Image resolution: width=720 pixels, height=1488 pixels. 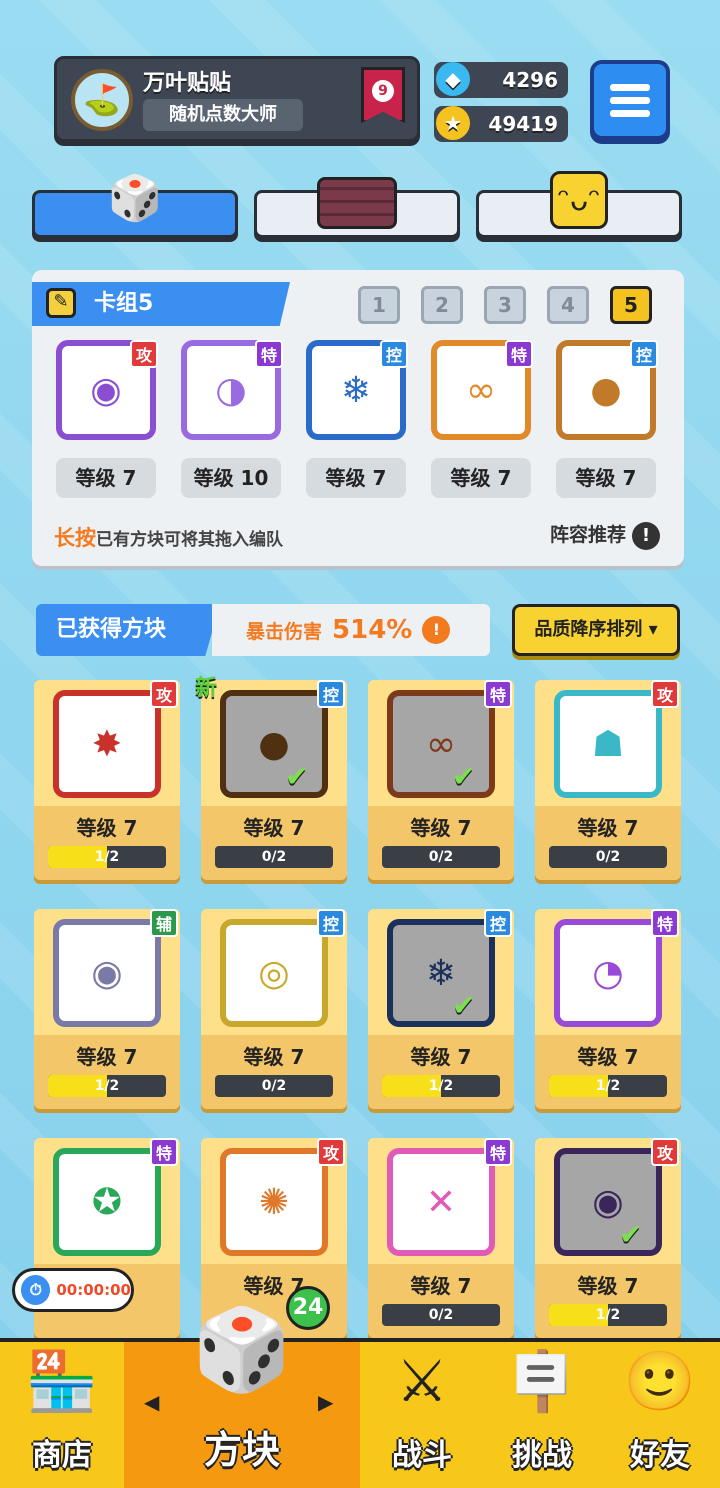 I want to click on block-frame: ✕, so click(x=441, y=1202).